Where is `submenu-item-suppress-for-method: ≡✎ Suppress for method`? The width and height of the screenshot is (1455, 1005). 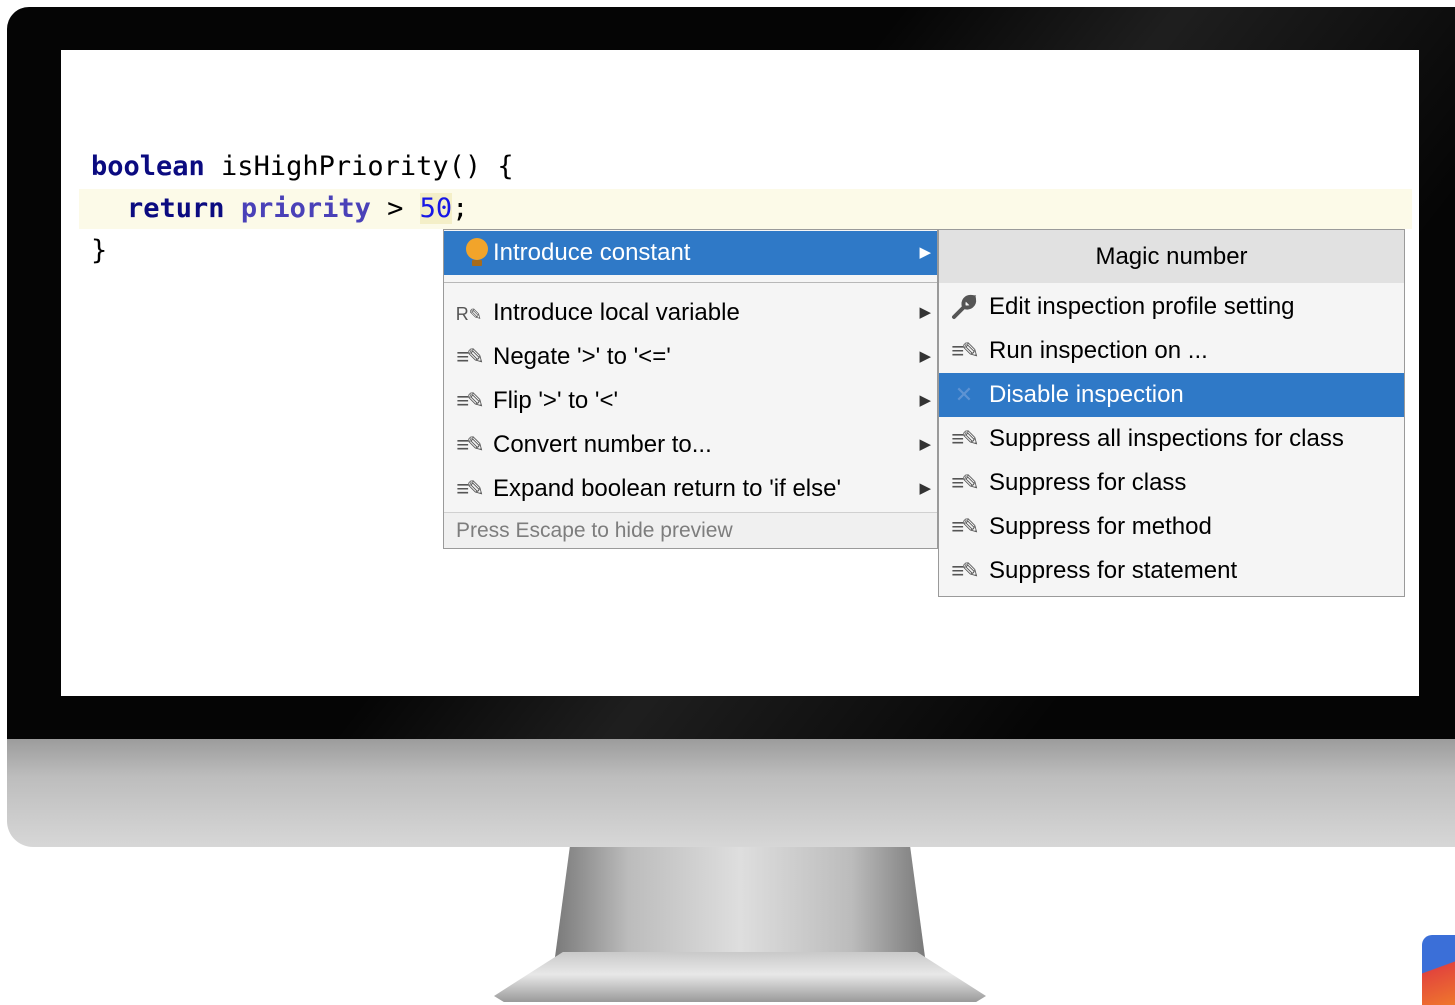
submenu-item-suppress-for-method: ≡✎ Suppress for method is located at coordinates (1171, 527).